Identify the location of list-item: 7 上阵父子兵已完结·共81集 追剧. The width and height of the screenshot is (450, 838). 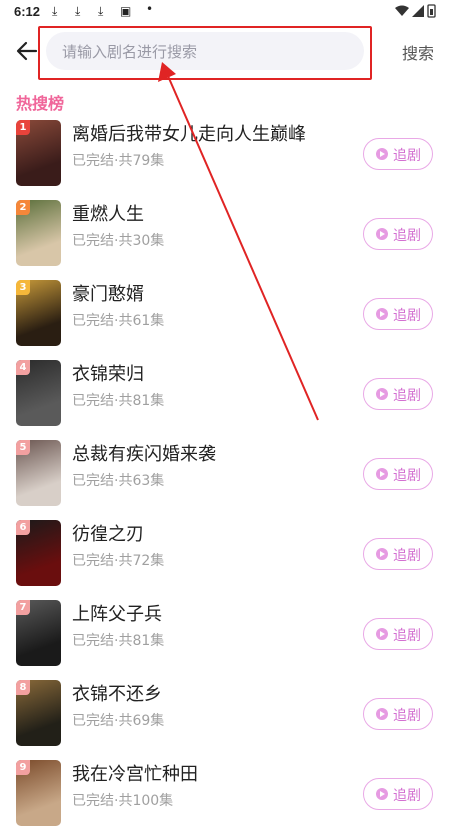
(225, 638).